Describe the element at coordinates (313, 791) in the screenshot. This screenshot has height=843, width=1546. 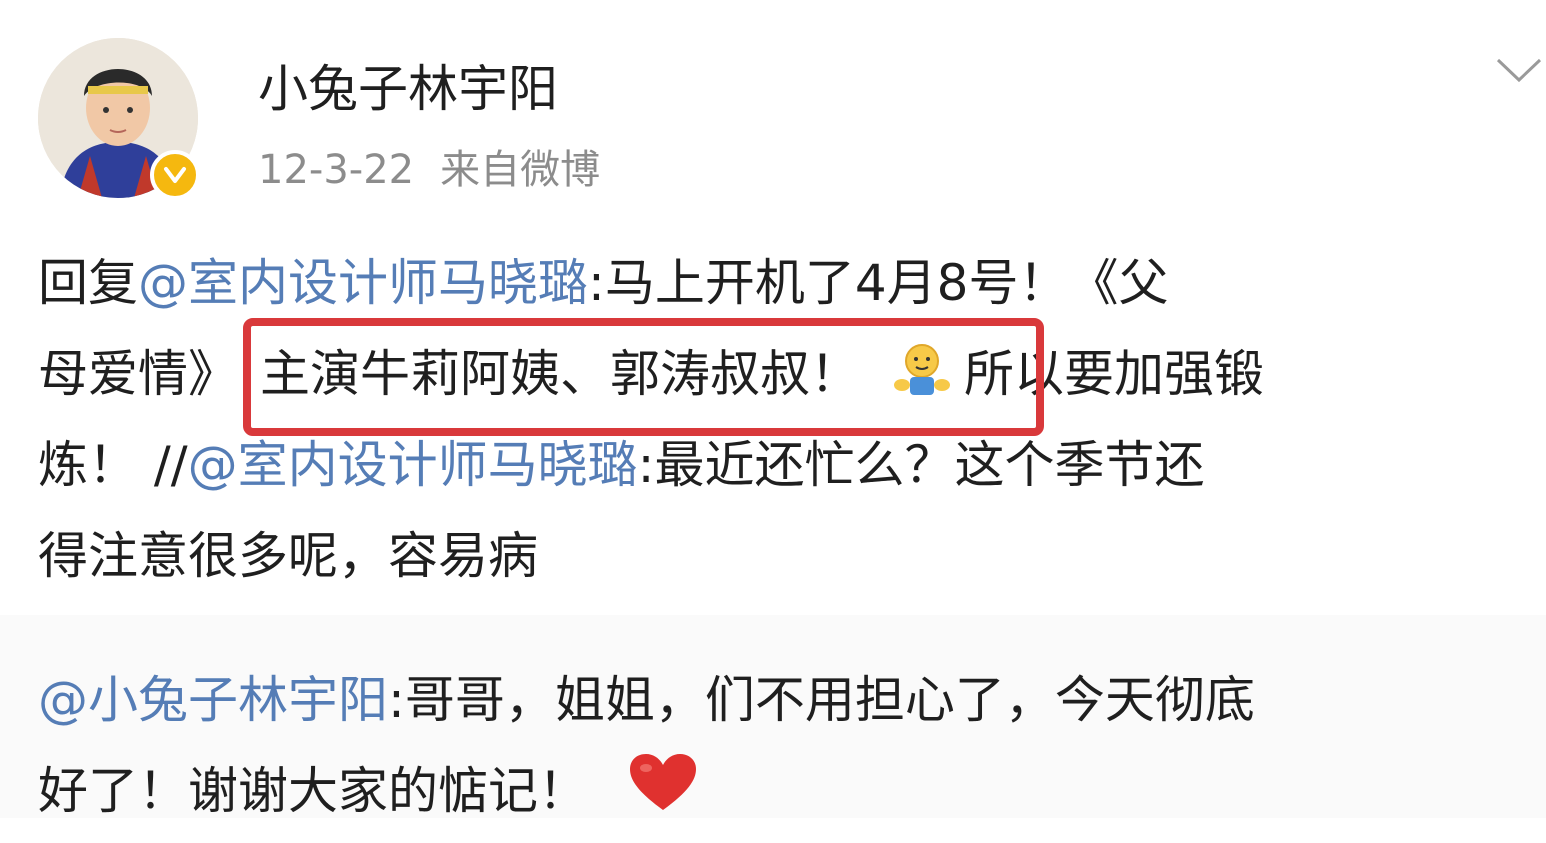
I see `reply-text: 好了！谢谢大家的惦记！` at that location.